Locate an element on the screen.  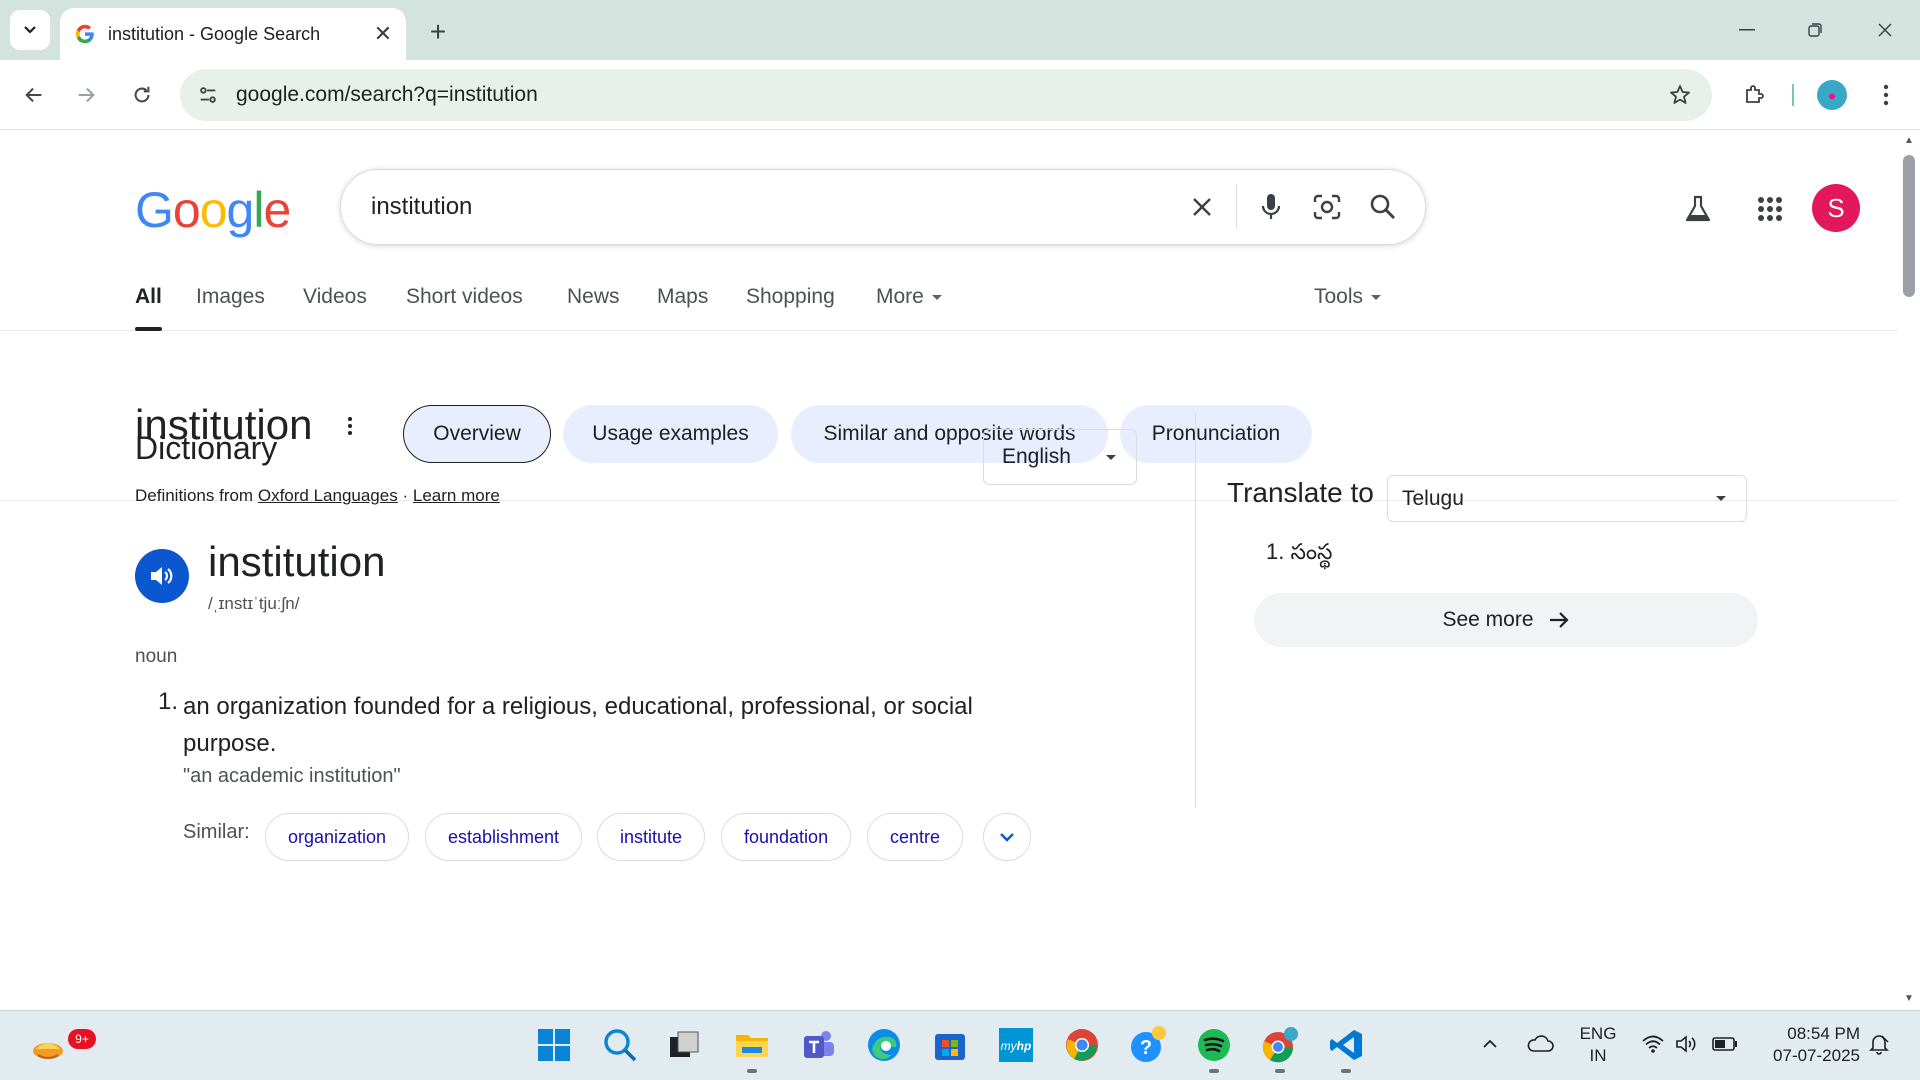
close-icon is located at coordinates (1885, 30).